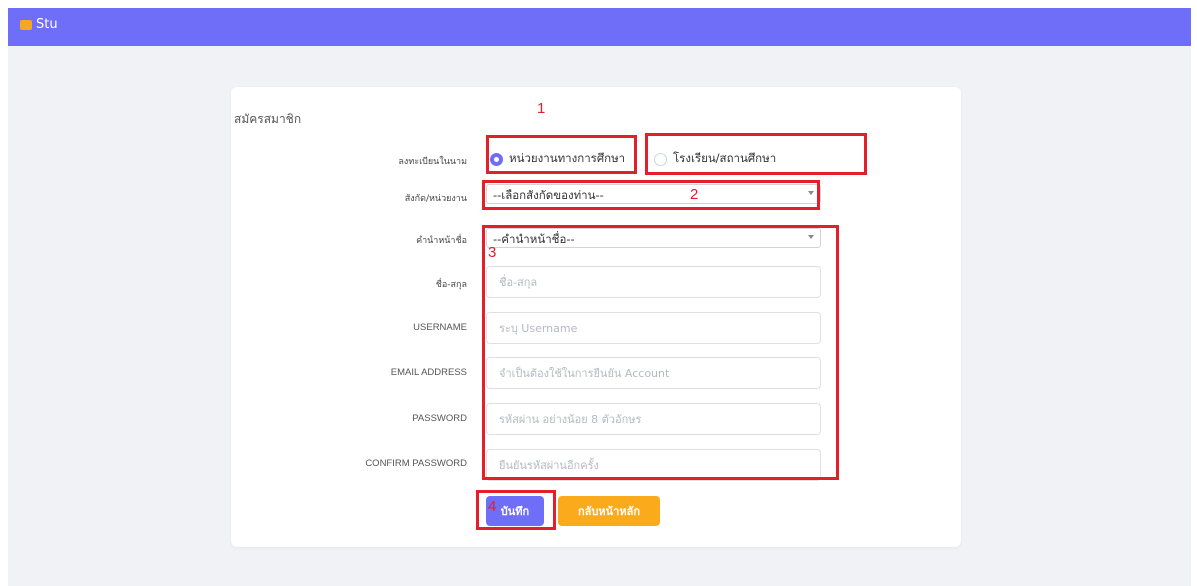 This screenshot has width=1197, height=586. Describe the element at coordinates (432, 162) in the screenshot. I see `register-as-label: ลงทะเบียนในนาม` at that location.